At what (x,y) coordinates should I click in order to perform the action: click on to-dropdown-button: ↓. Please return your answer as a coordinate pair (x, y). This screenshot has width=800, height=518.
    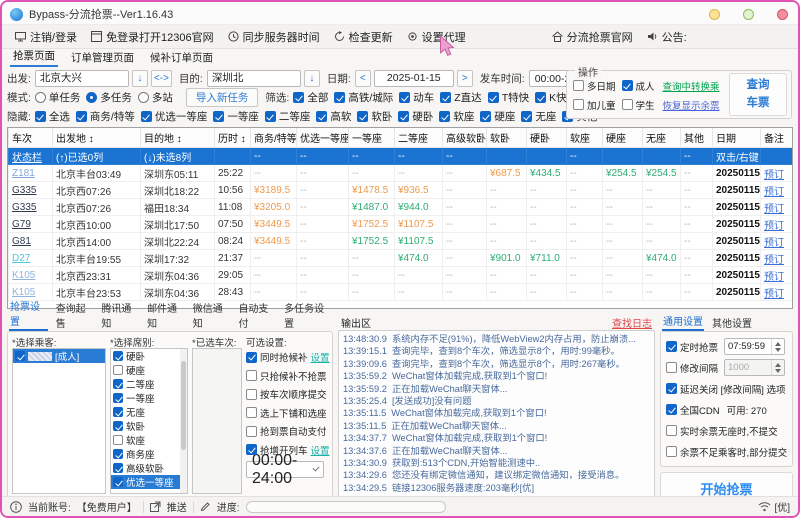
    Looking at the image, I should click on (311, 78).